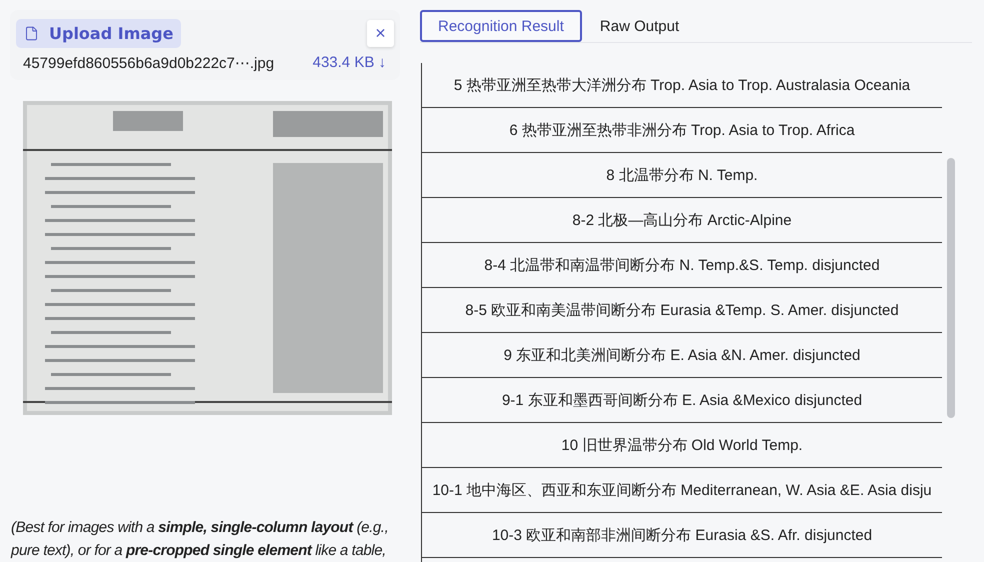 Image resolution: width=984 pixels, height=562 pixels. What do you see at coordinates (682, 265) in the screenshot?
I see `table-cell: 8-4 北温带和南温带间断分布 N. Temp.&S. Temp. disjuncted` at bounding box center [682, 265].